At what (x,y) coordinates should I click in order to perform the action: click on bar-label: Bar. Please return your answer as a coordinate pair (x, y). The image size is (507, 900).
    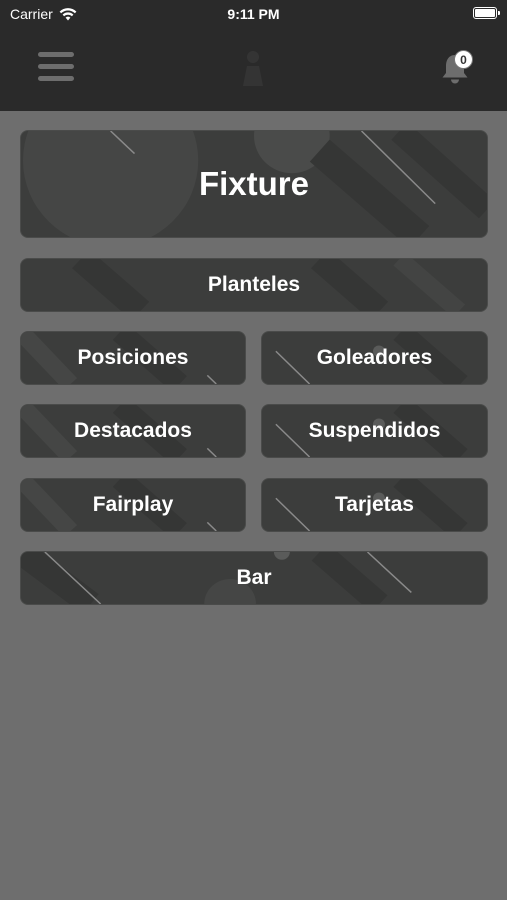
    Looking at the image, I should click on (254, 577).